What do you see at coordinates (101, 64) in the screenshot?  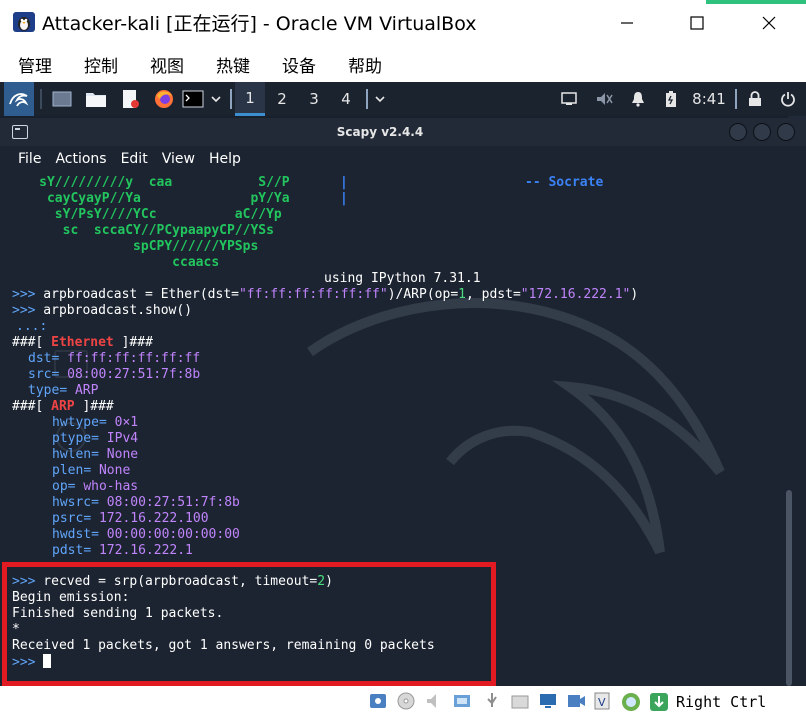 I see `menu-control: 控制` at bounding box center [101, 64].